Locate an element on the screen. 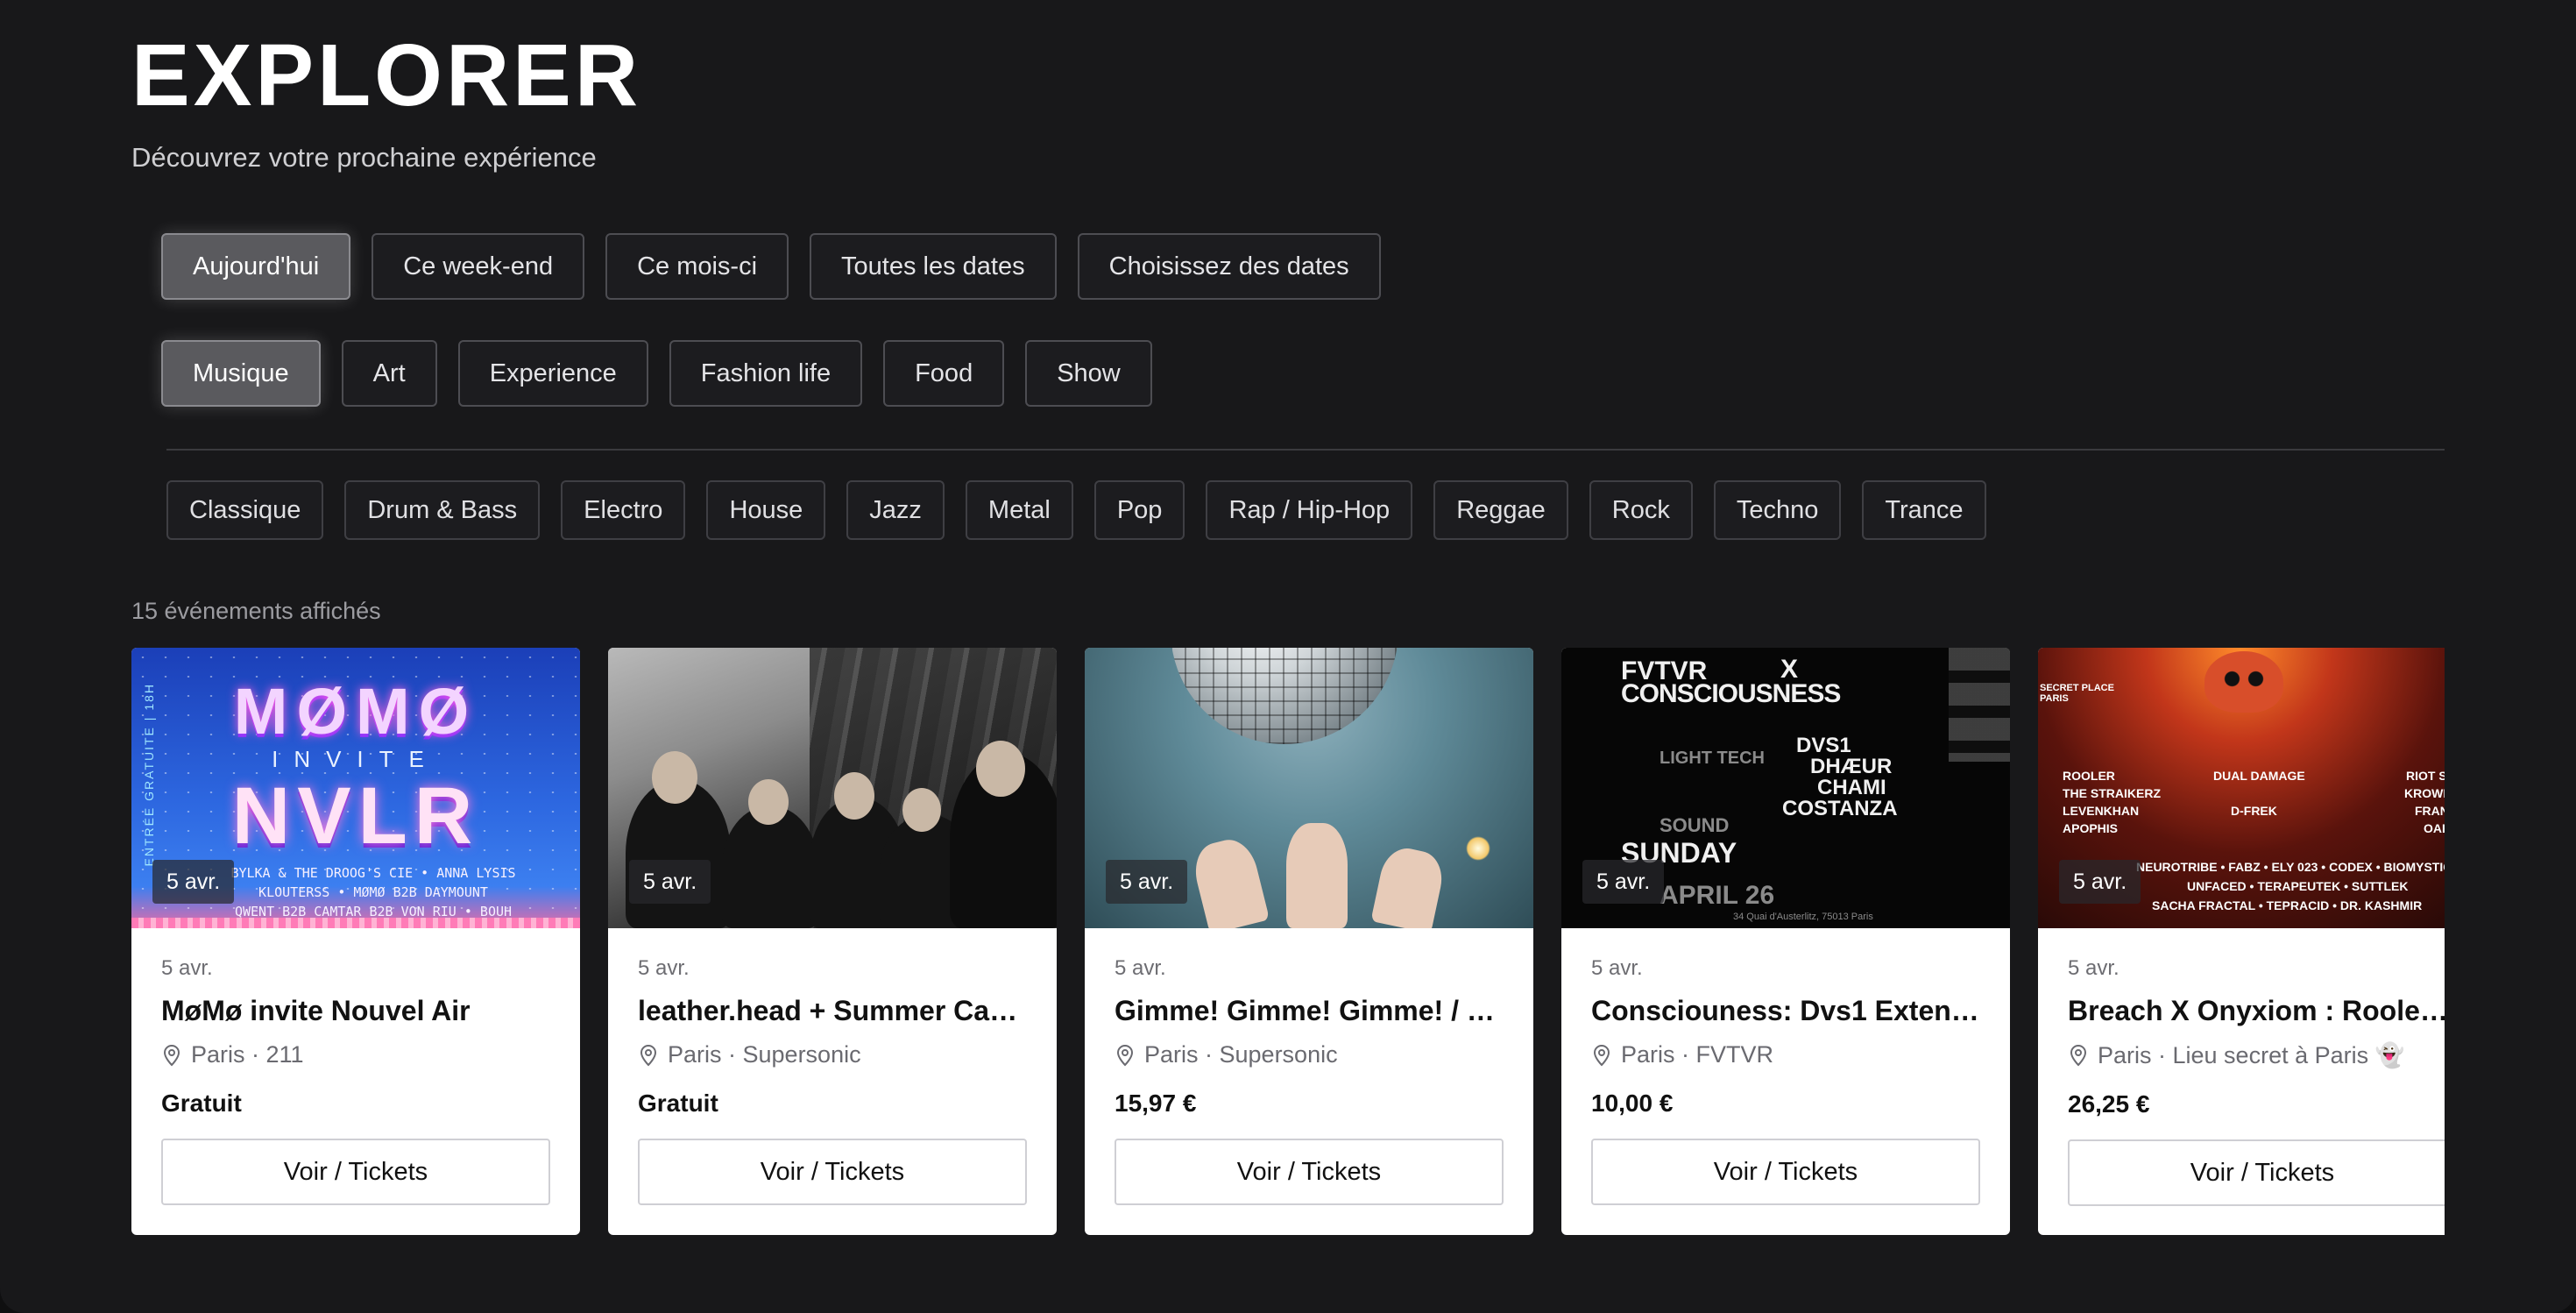 The width and height of the screenshot is (2576, 1313). poster-text: OAKM is located at coordinates (2434, 828).